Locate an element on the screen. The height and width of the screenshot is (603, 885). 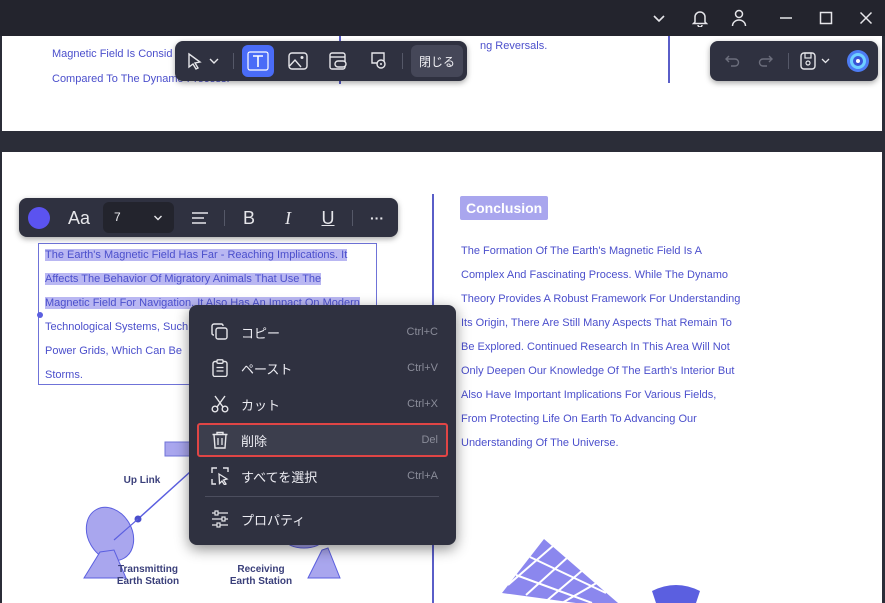
title-bar is located at coordinates (442, 18).